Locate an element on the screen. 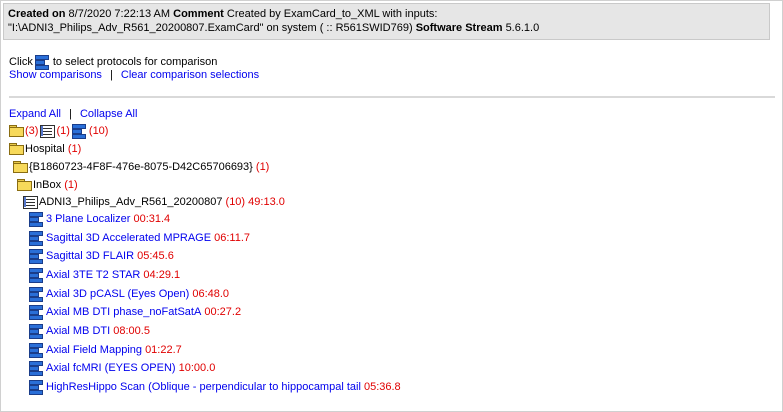  protocol-item: Axial fcMRI (EYES OPEN) 10:00.0 is located at coordinates (122, 368).